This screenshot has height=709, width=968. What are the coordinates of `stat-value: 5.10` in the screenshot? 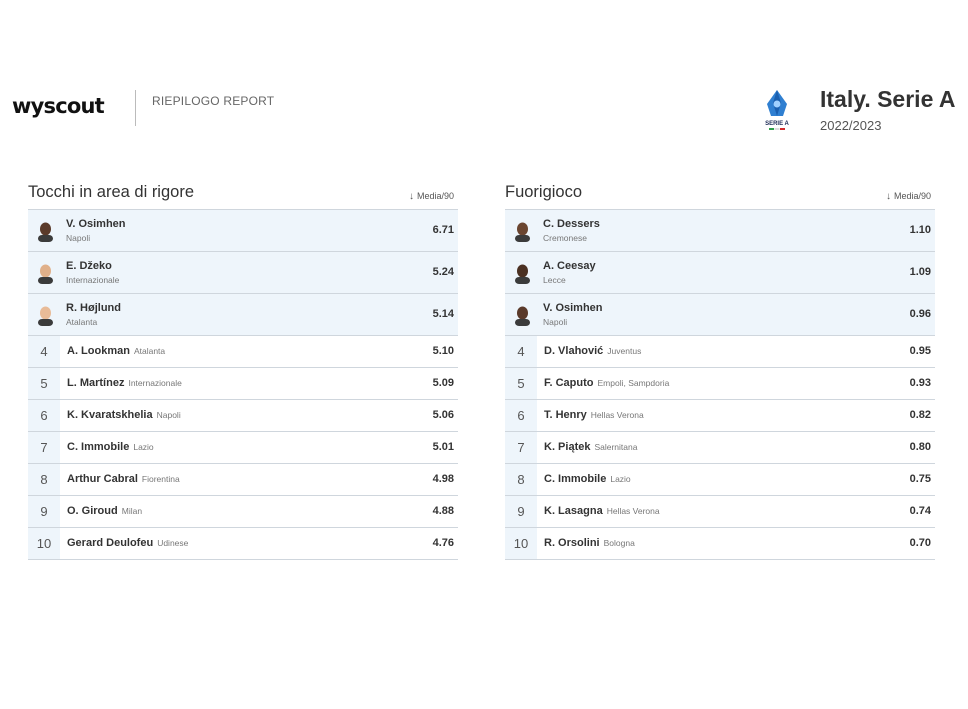 It's located at (443, 351).